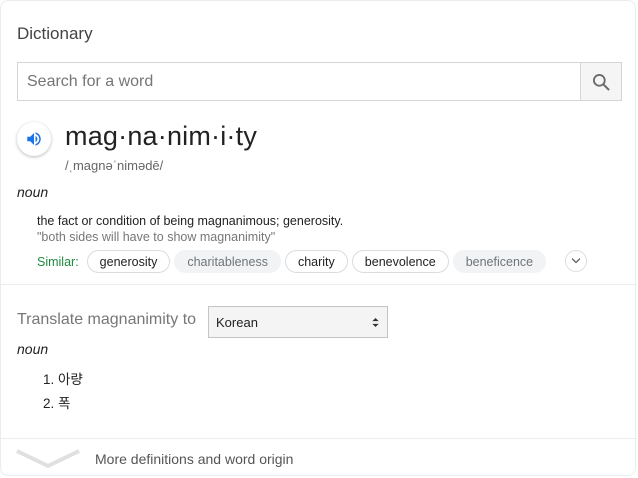 This screenshot has width=638, height=478. I want to click on more-definitions-toggle, so click(48, 461).